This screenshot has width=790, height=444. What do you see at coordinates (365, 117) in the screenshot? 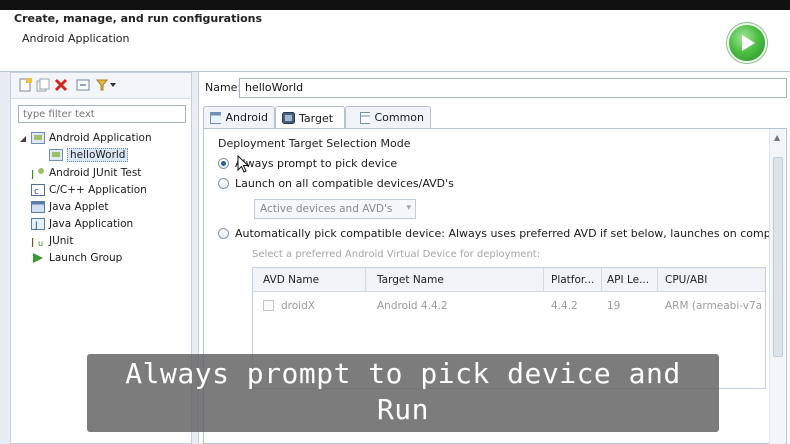
I see `common-tab-icon` at bounding box center [365, 117].